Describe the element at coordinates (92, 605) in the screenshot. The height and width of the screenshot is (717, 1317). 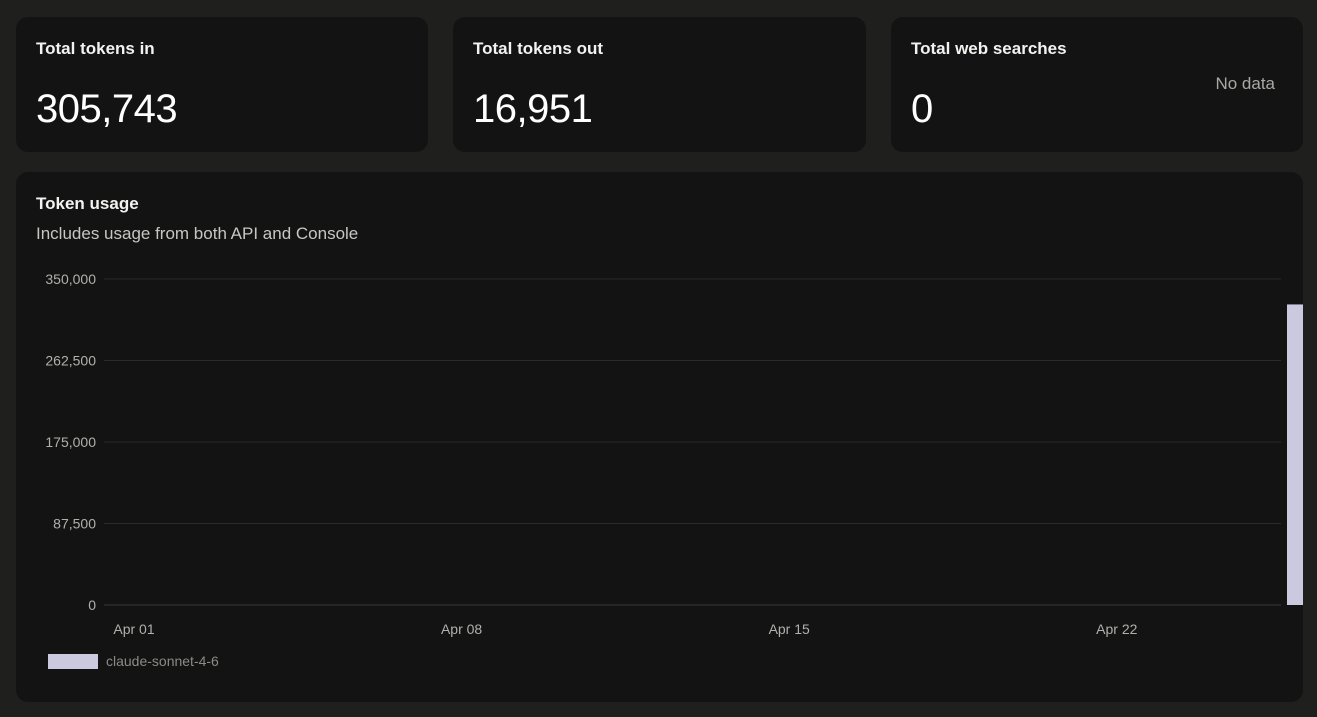
I see `y-tick-label: 0` at that location.